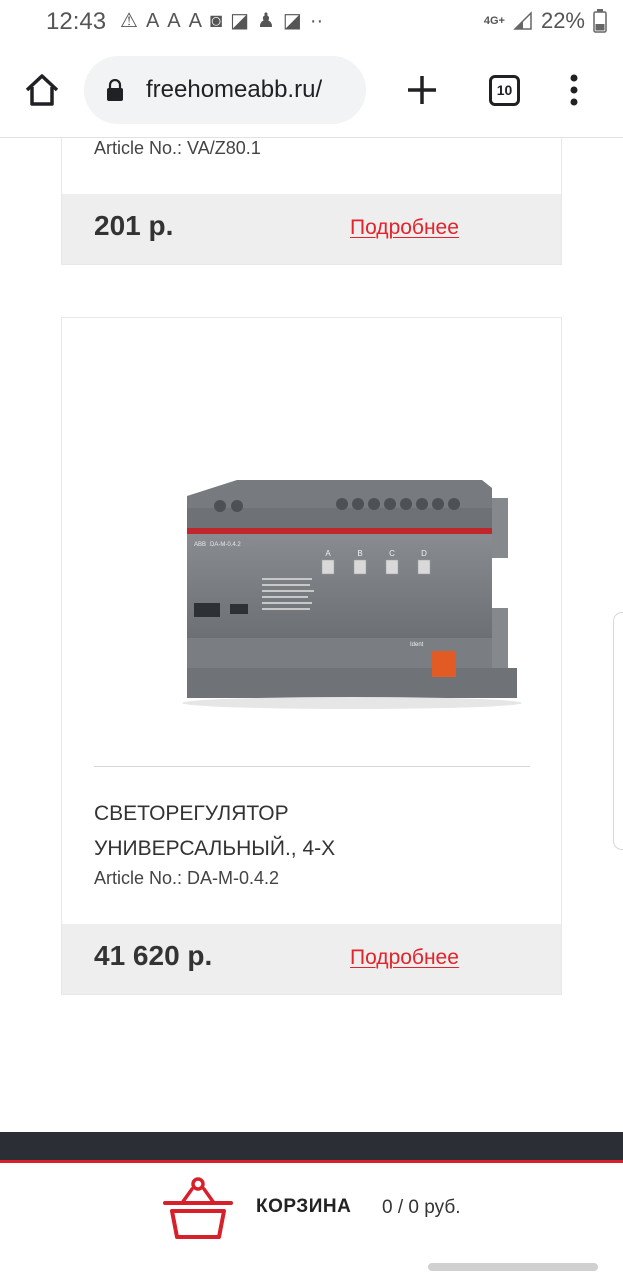  Describe the element at coordinates (328, 553) in the screenshot. I see `channel-label: A` at that location.